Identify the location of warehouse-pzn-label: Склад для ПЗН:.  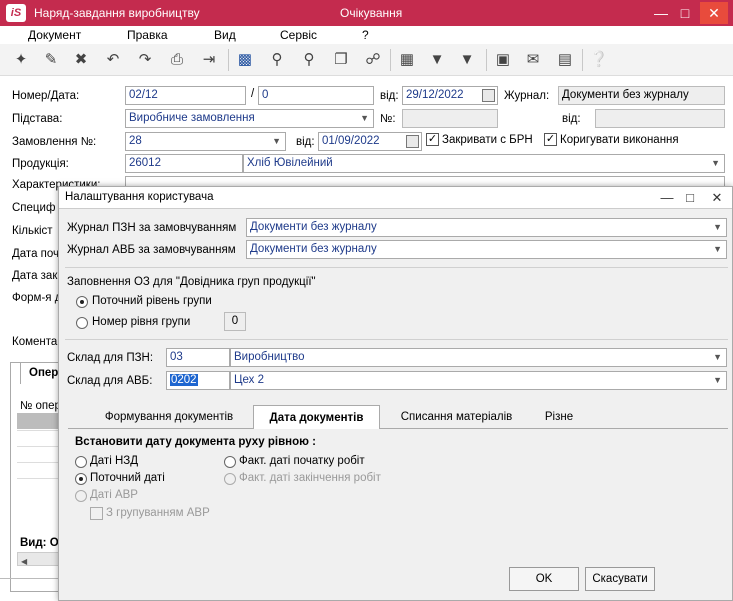
(110, 358).